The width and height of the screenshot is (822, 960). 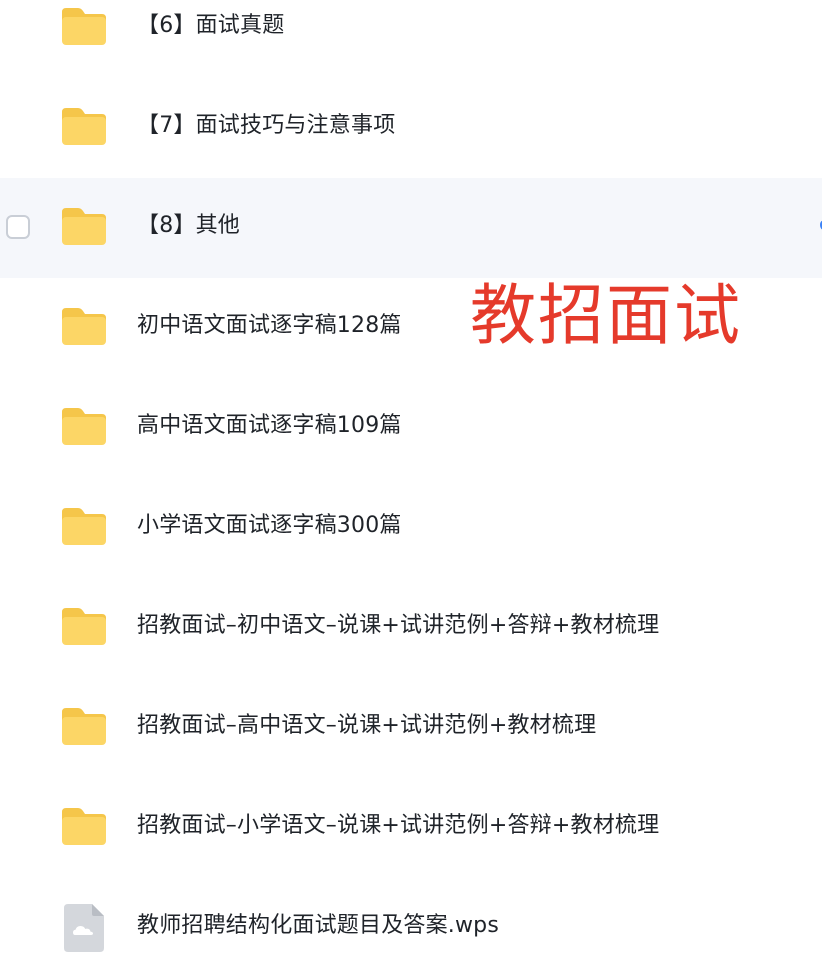 What do you see at coordinates (606, 315) in the screenshot?
I see `overlay-title: 教招面试` at bounding box center [606, 315].